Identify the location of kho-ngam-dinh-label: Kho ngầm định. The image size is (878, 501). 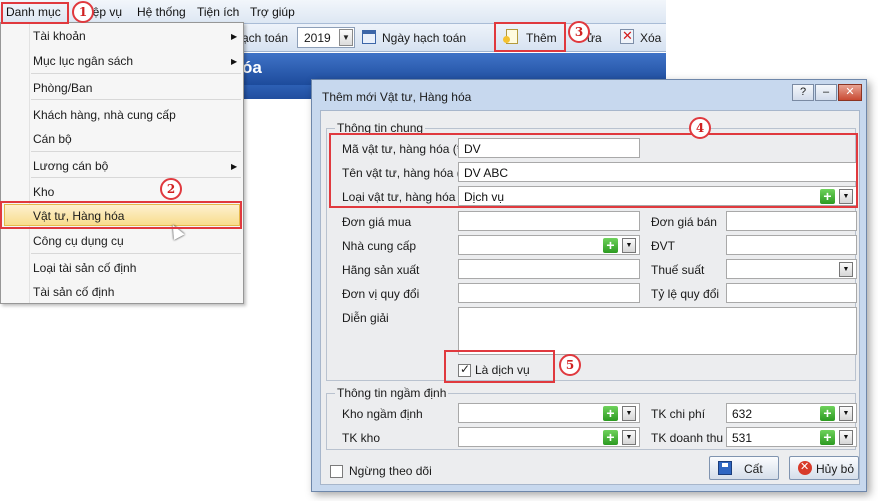
(382, 414).